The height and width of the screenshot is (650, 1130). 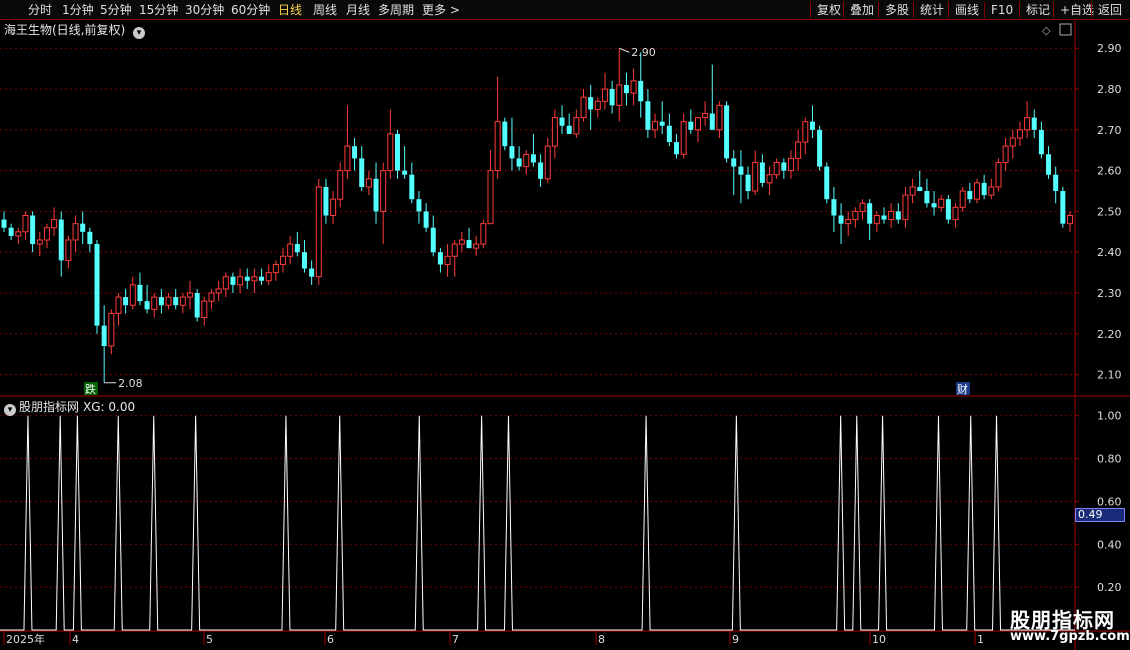 What do you see at coordinates (158, 10) in the screenshot?
I see `period-tab-15min: 15分钟` at bounding box center [158, 10].